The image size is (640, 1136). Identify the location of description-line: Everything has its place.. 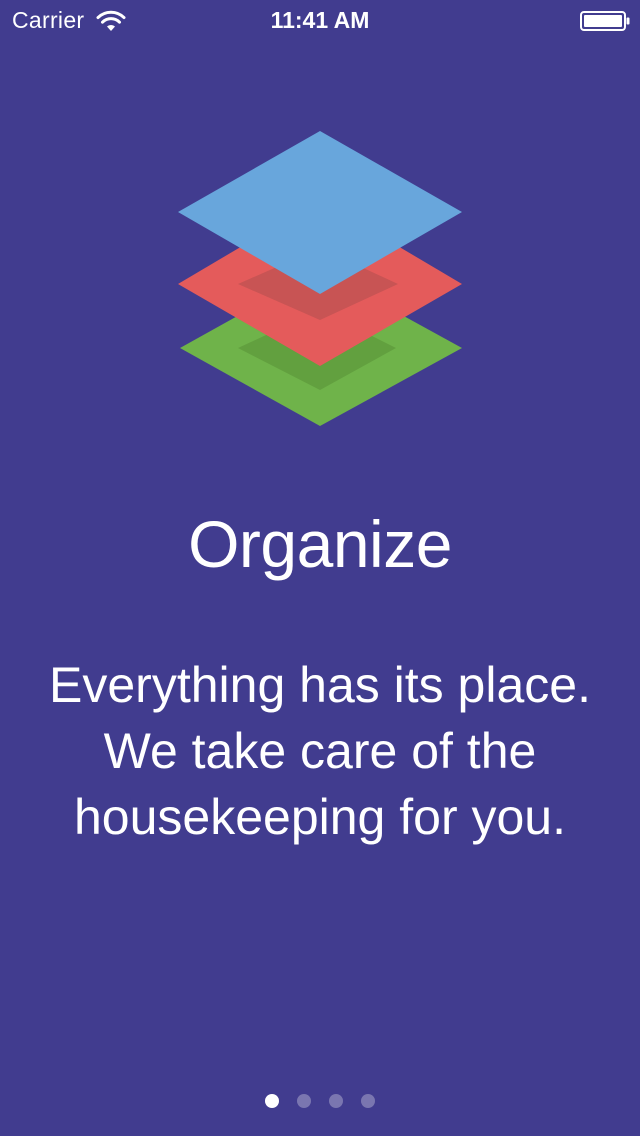
(320, 685).